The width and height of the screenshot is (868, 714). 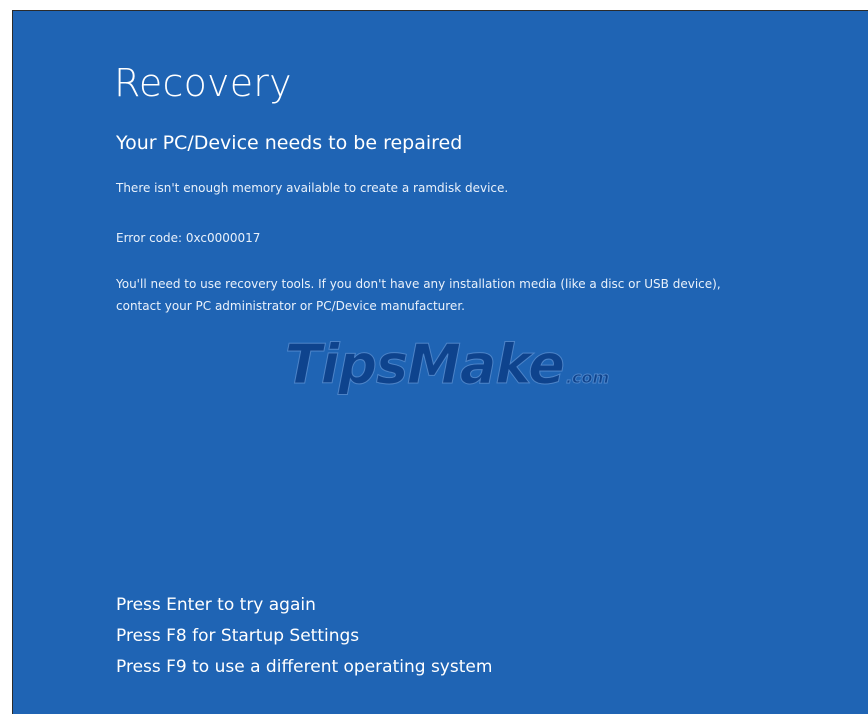 I want to click on watermark-main: TipsMake, so click(x=425, y=365).